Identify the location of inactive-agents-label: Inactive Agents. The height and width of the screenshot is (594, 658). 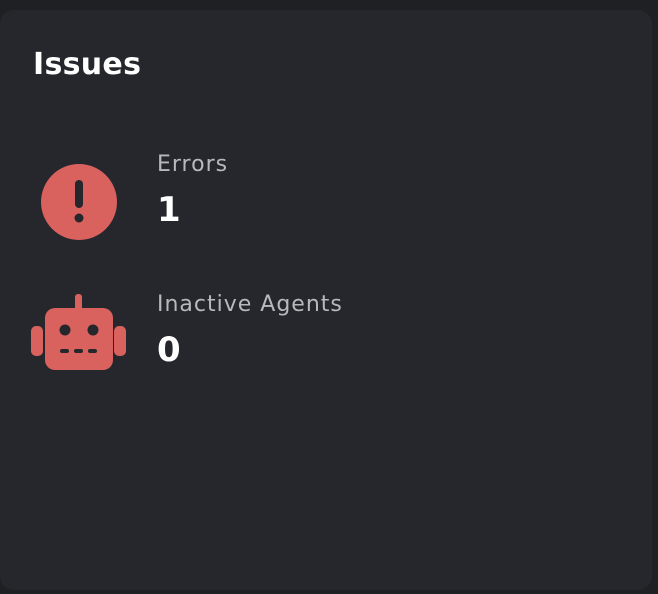
(250, 304).